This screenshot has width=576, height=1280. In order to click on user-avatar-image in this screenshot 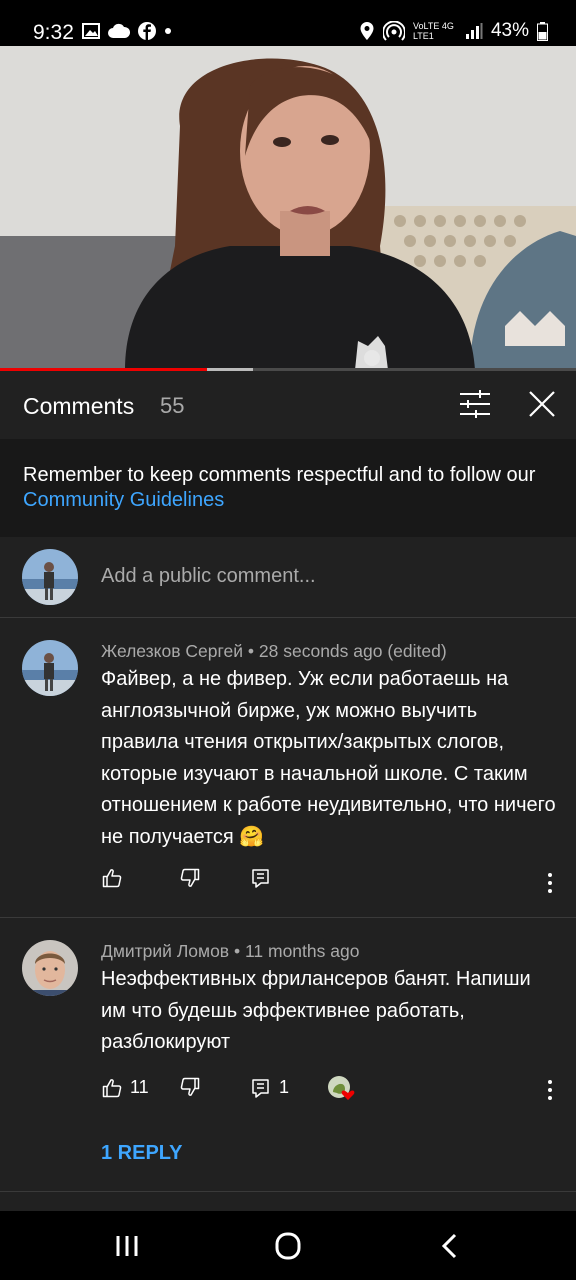, I will do `click(50, 577)`.